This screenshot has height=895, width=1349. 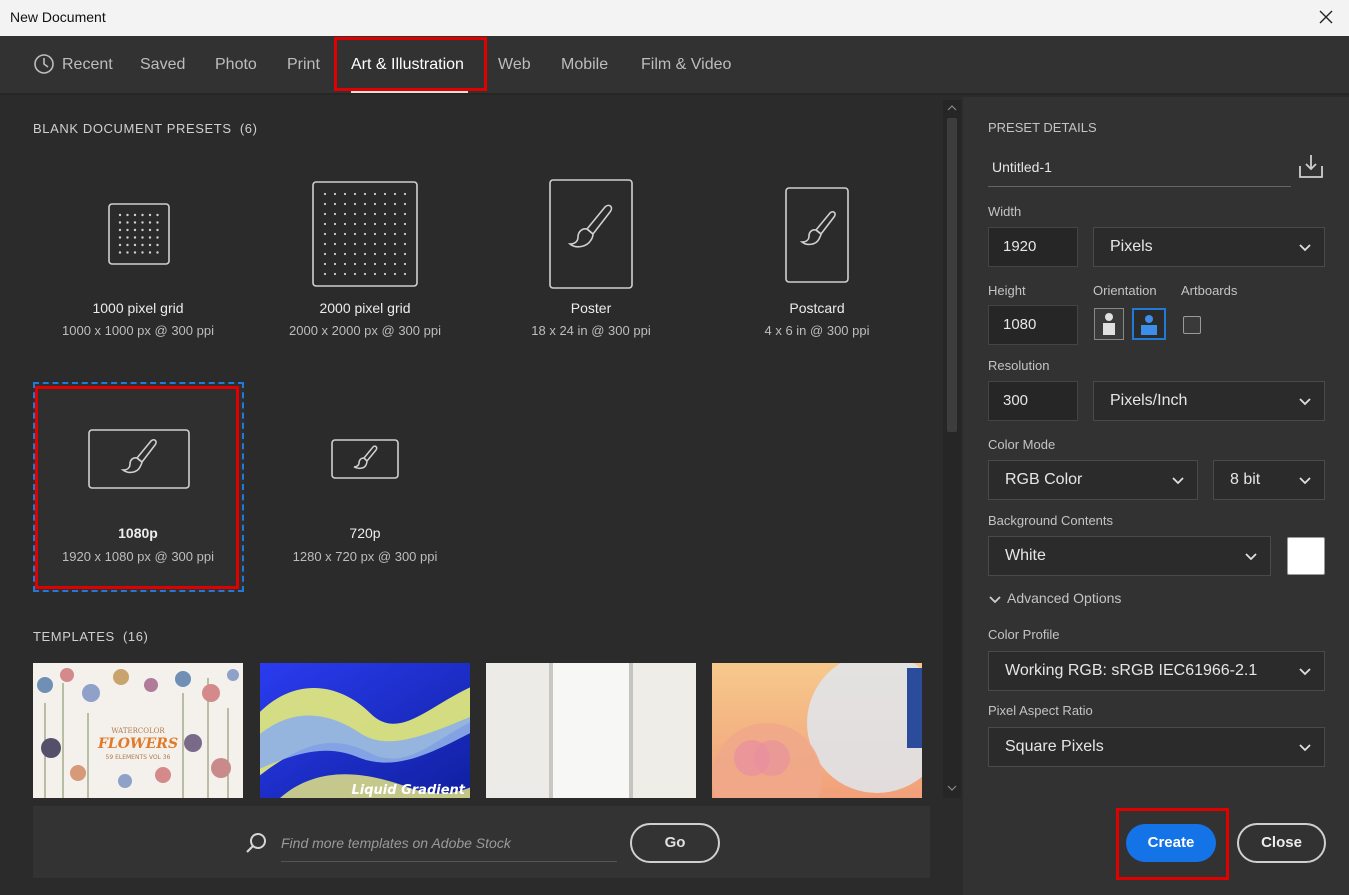 What do you see at coordinates (1209, 247) in the screenshot?
I see `width-unit-dropdown: Pixels` at bounding box center [1209, 247].